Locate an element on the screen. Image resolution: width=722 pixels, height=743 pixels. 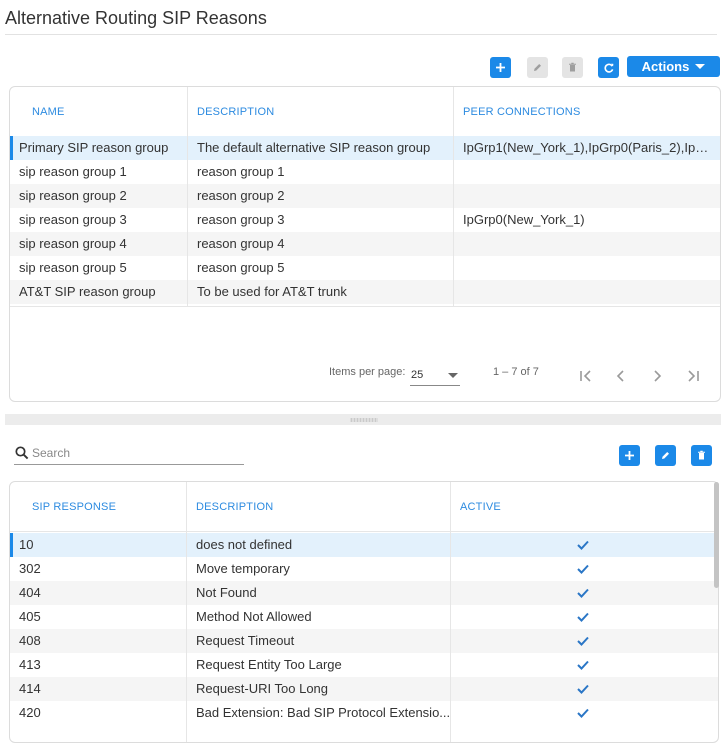
refresh-button is located at coordinates (608, 67).